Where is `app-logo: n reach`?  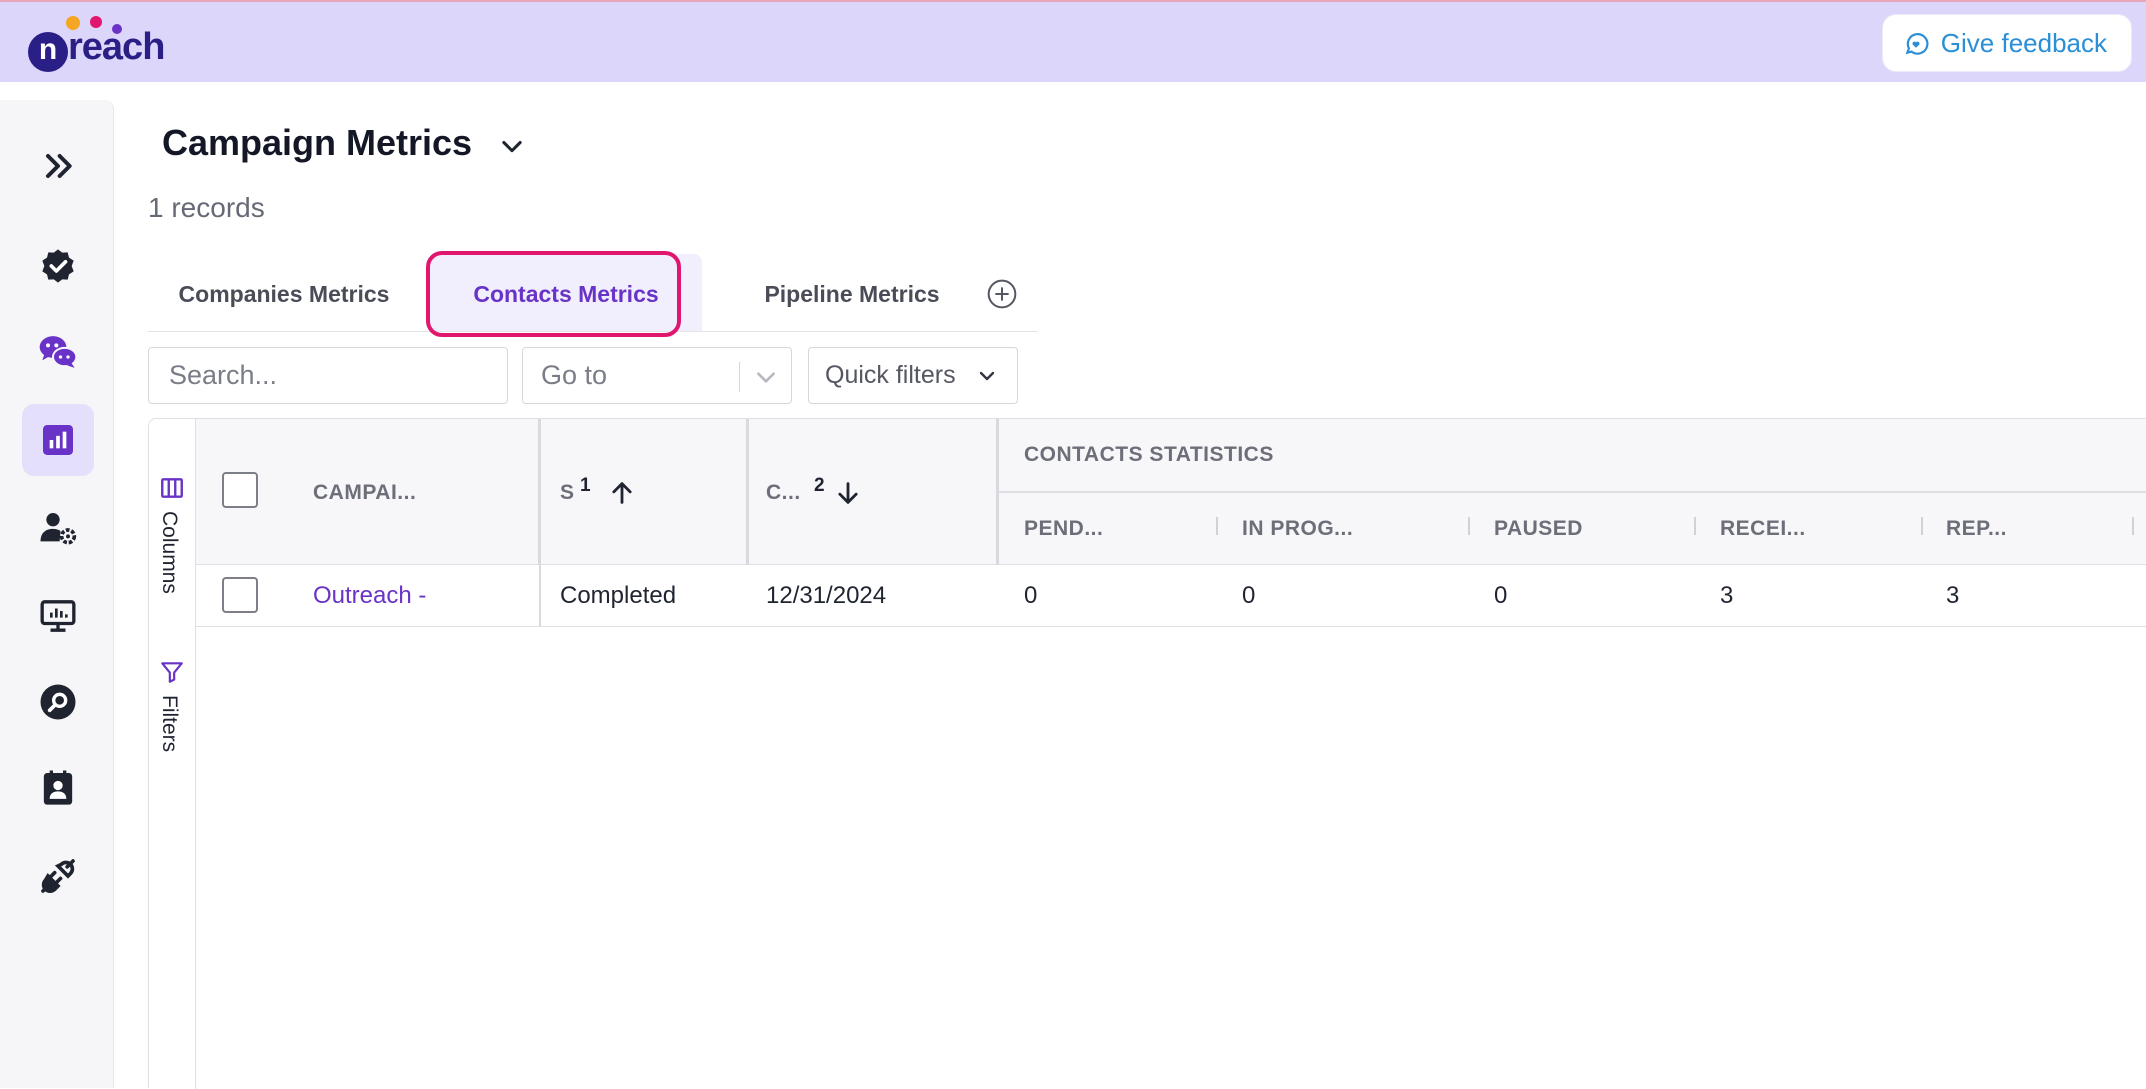
app-logo: n reach is located at coordinates (108, 42).